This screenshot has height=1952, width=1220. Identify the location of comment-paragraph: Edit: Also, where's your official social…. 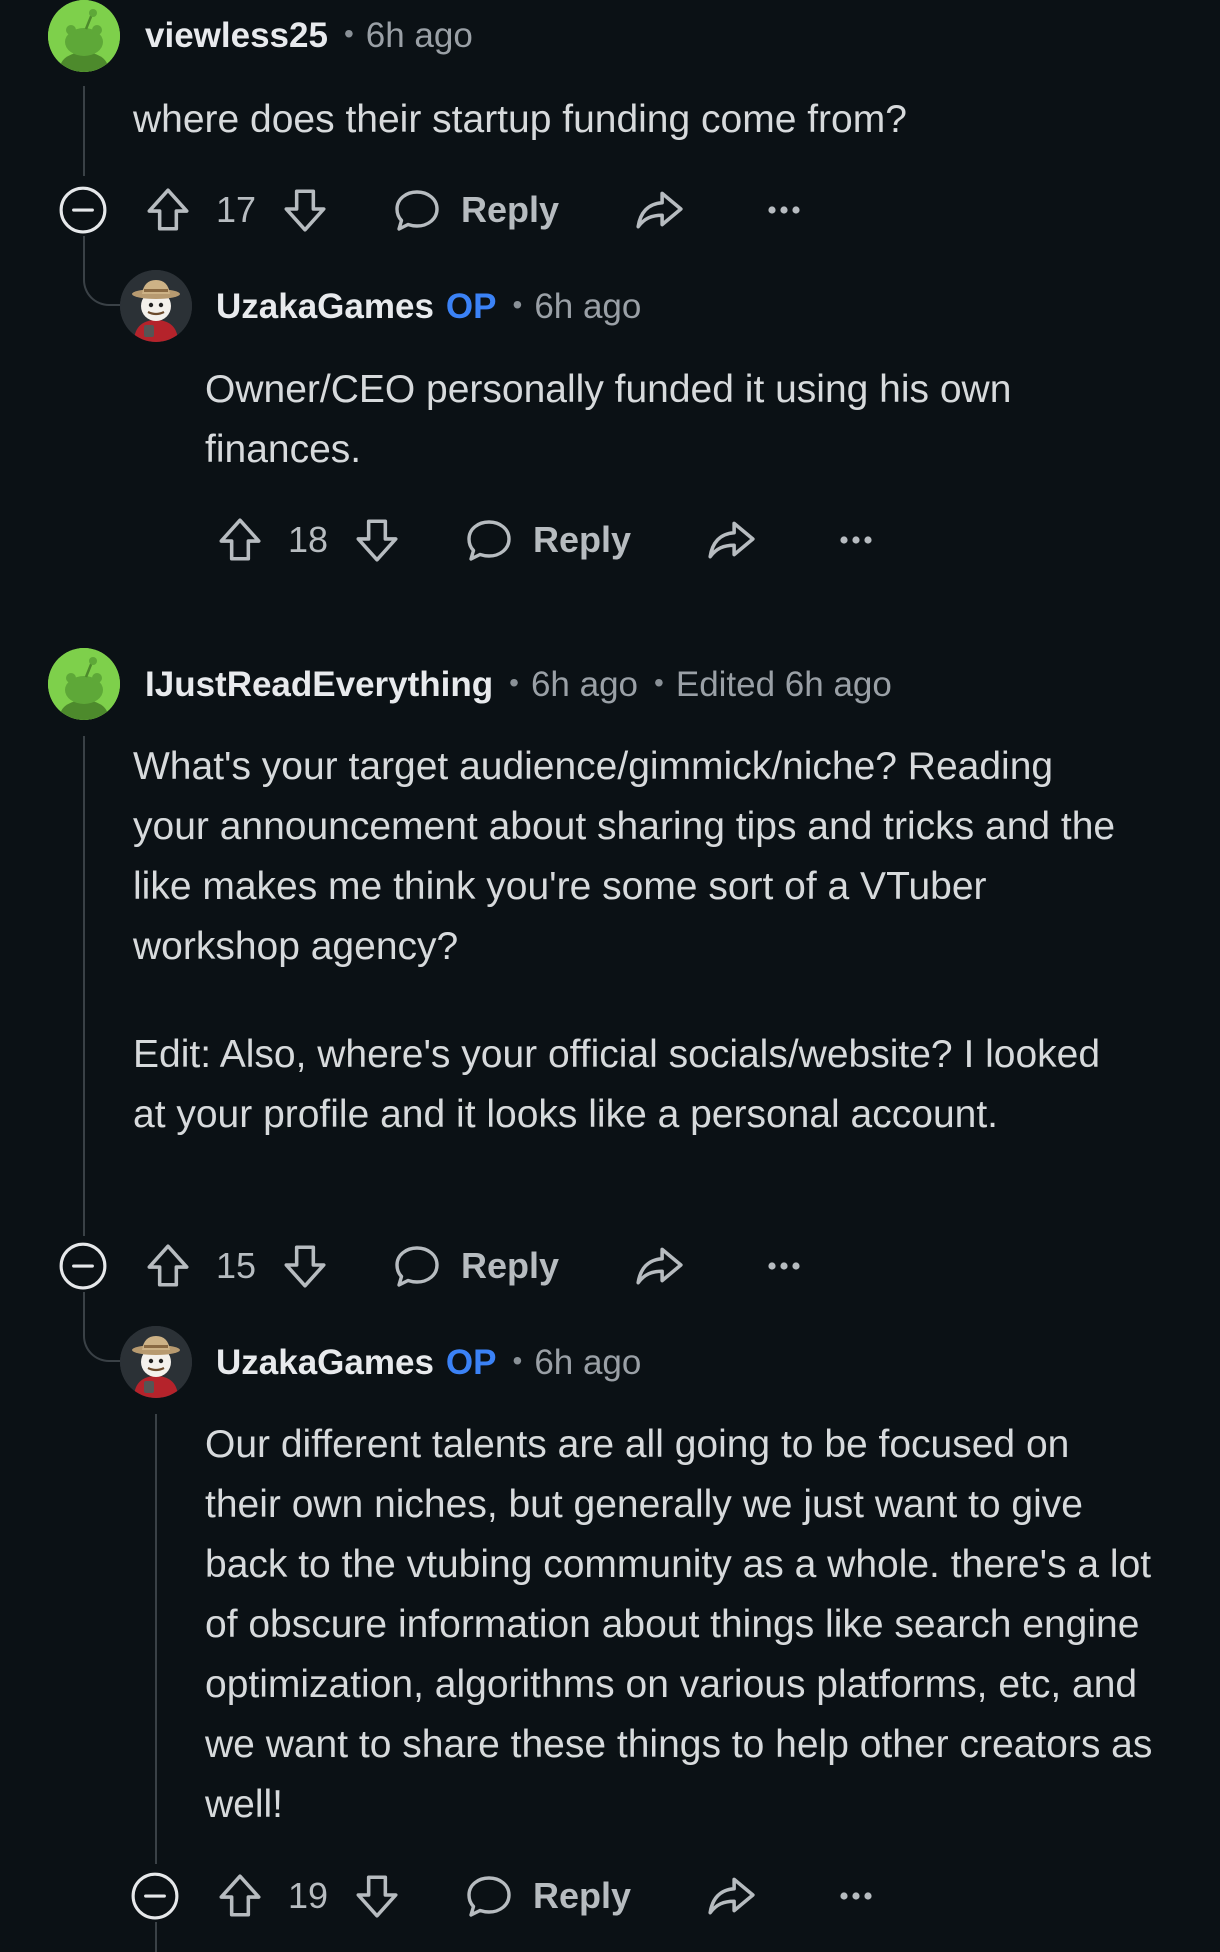
(617, 1084).